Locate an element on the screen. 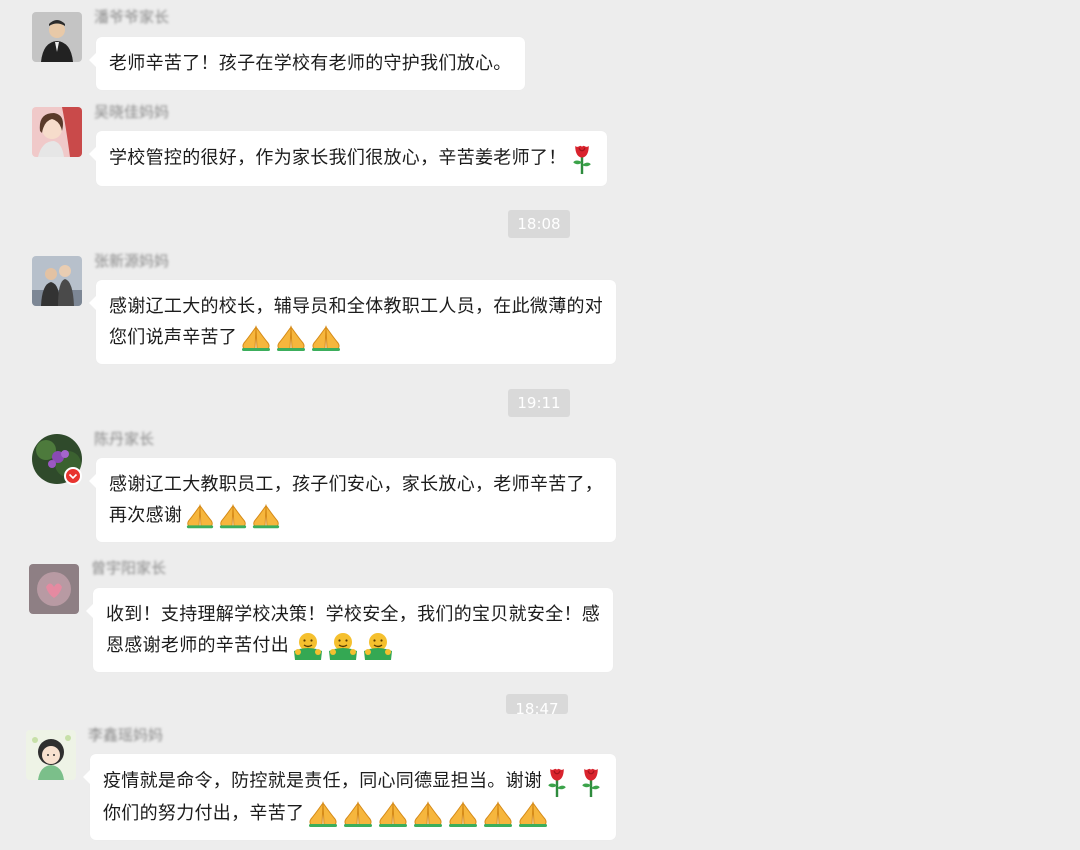  sender-name: 曾宇阳家长 is located at coordinates (129, 568).